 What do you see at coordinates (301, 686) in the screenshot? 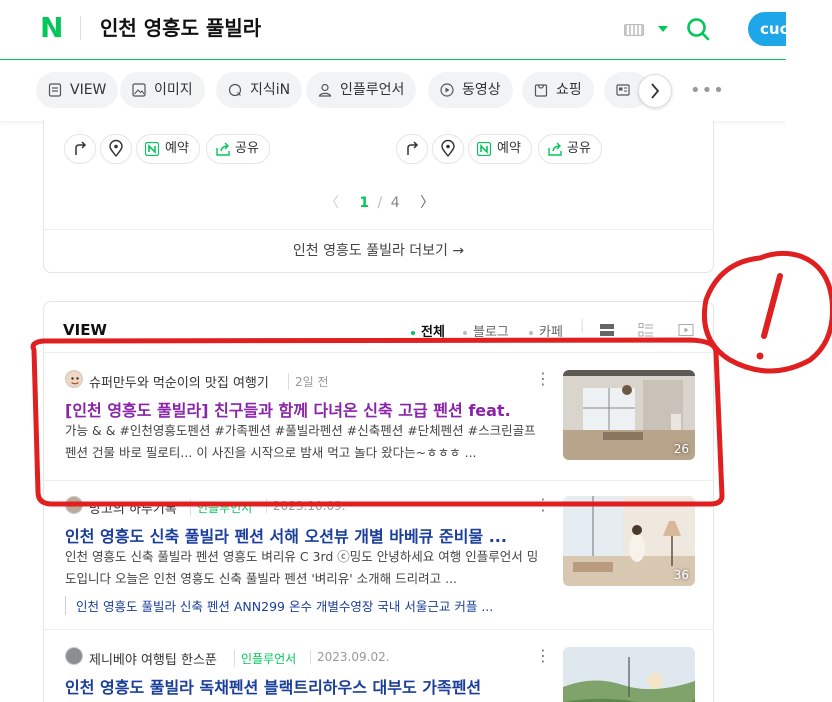
I see `post-title: 인천 영흥도 풀빌라 독채펜션 블랙트리하우스 대부도 가족펜션` at bounding box center [301, 686].